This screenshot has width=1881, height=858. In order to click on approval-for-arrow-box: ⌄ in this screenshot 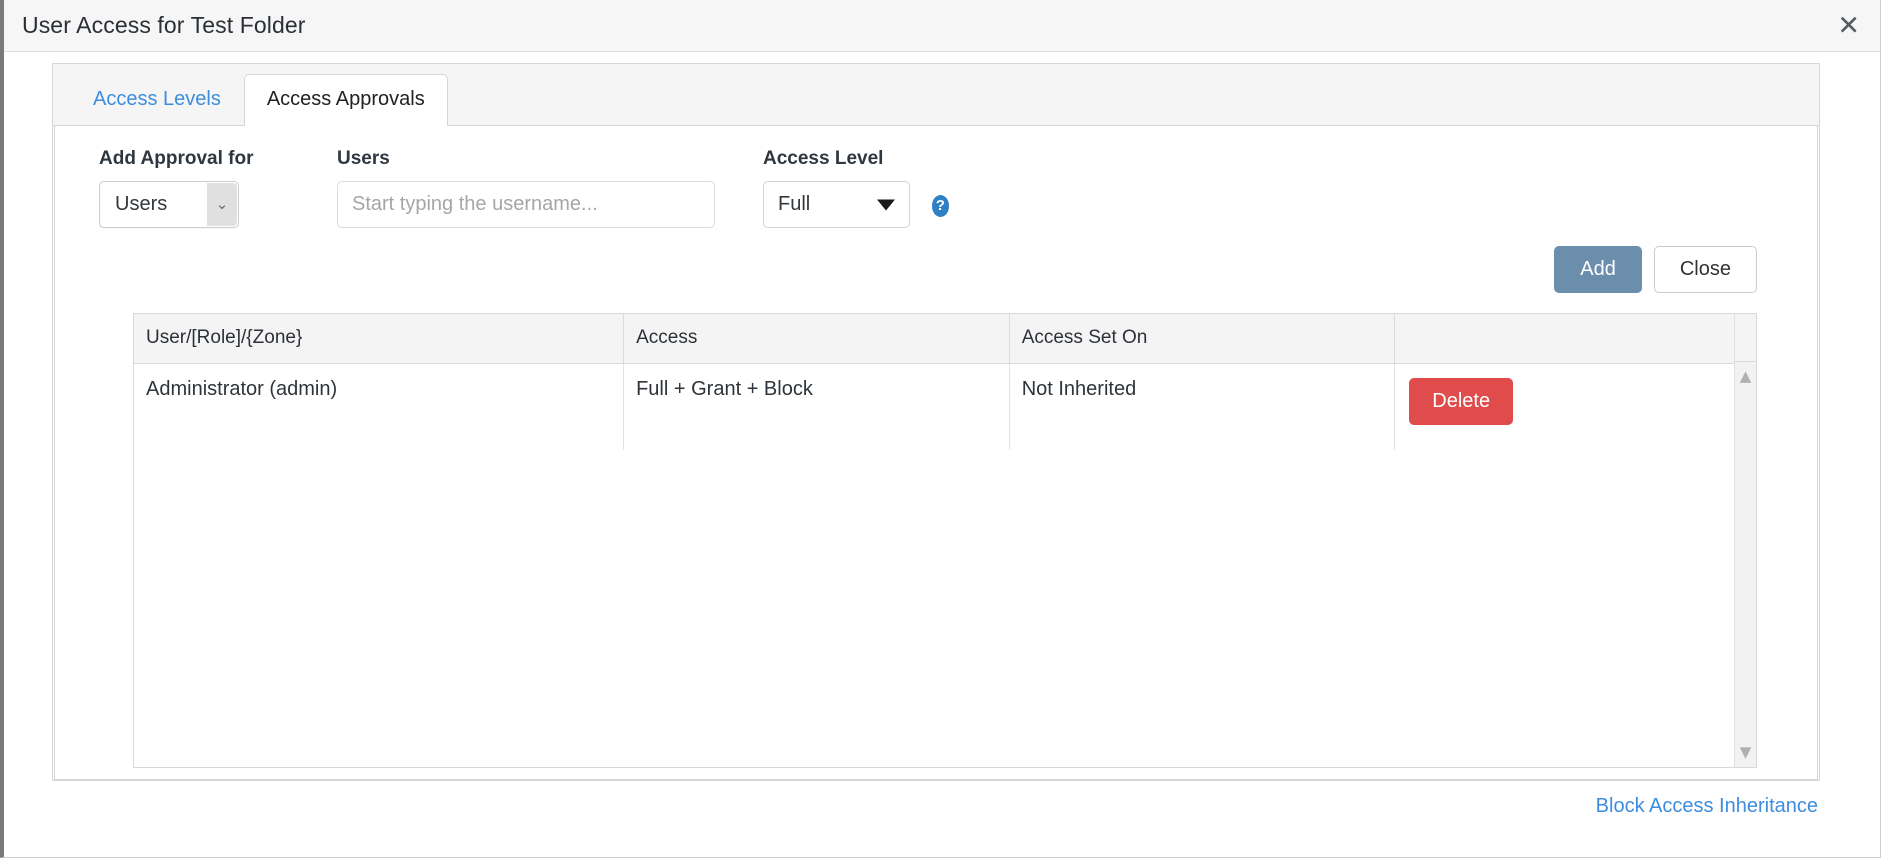, I will do `click(222, 204)`.